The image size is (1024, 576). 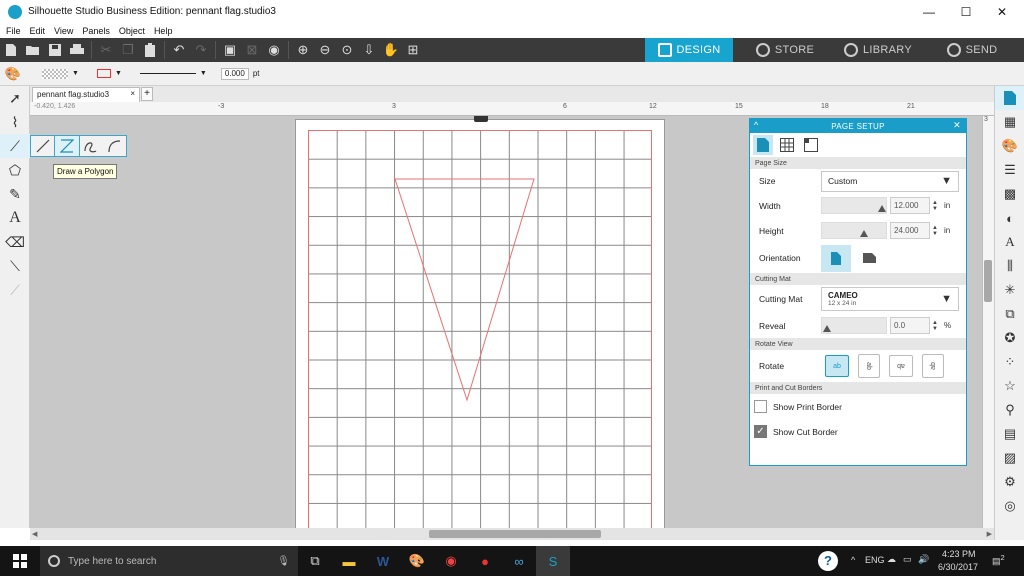 I want to click on image-effects-panel-icon: ◐, so click(x=1009, y=218).